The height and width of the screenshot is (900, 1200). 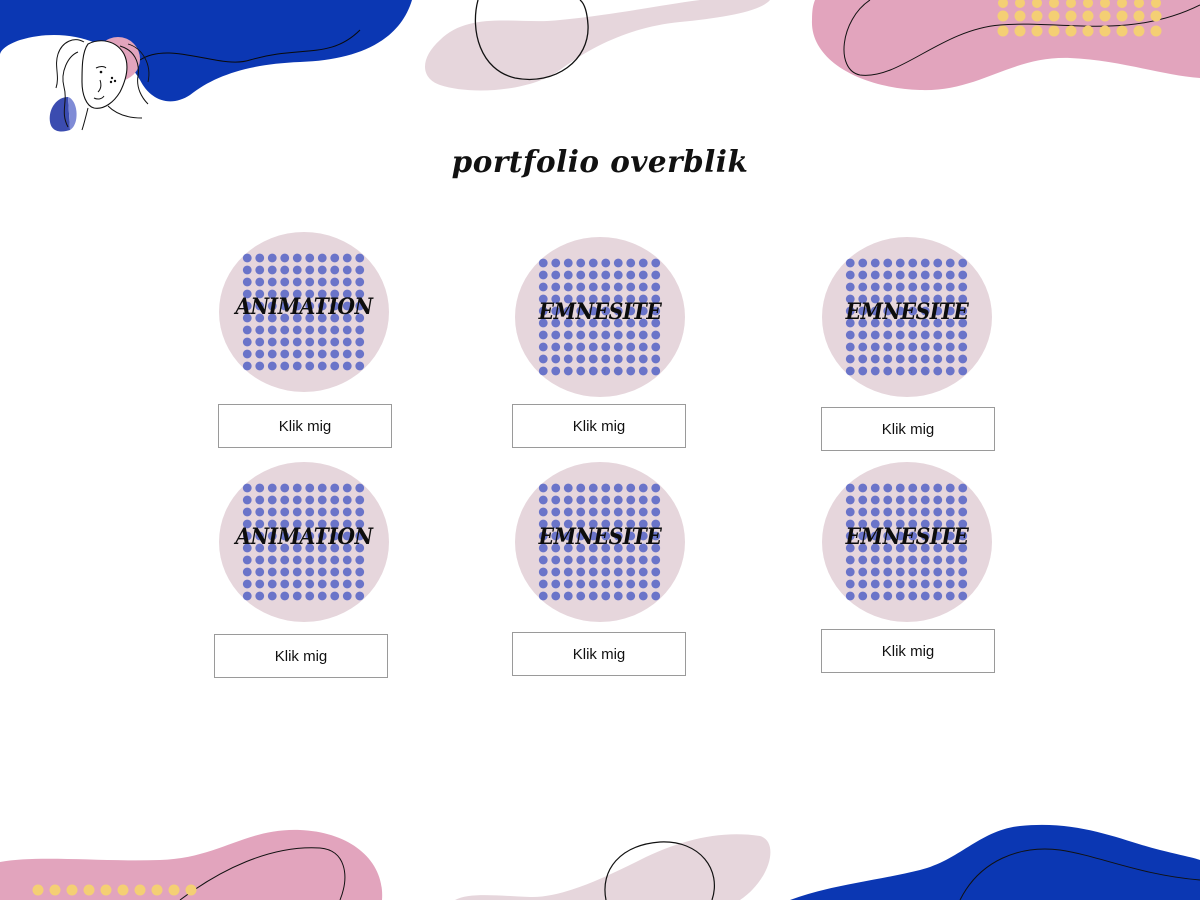 What do you see at coordinates (597, 45) in the screenshot?
I see `top-center-blush-blob` at bounding box center [597, 45].